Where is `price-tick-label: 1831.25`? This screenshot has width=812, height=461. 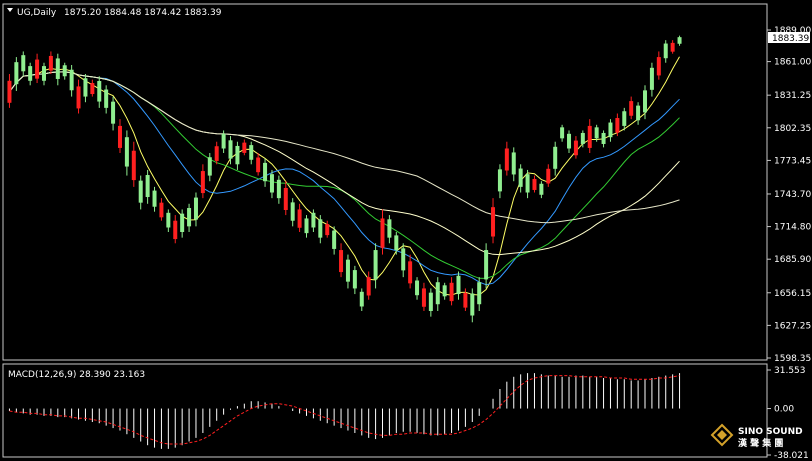
price-tick-label: 1831.25 is located at coordinates (792, 96).